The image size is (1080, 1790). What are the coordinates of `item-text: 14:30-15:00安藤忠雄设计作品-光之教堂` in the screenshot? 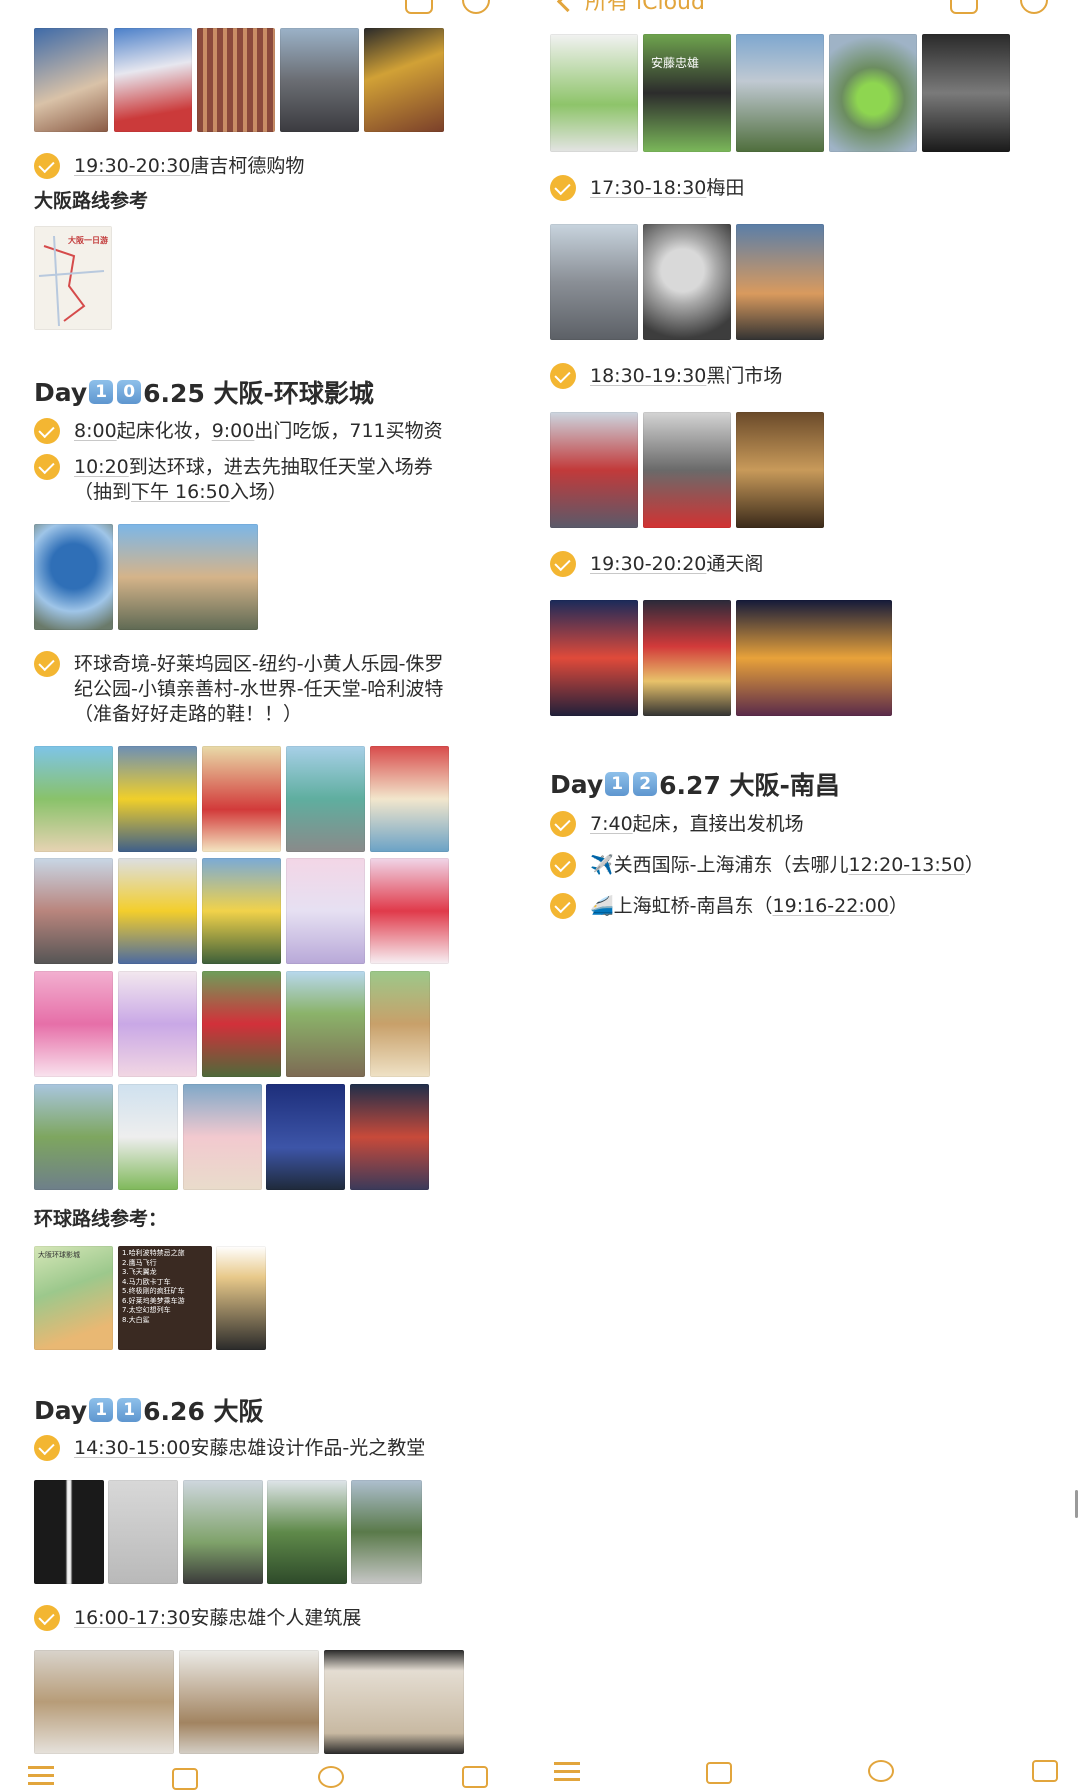 It's located at (250, 1448).